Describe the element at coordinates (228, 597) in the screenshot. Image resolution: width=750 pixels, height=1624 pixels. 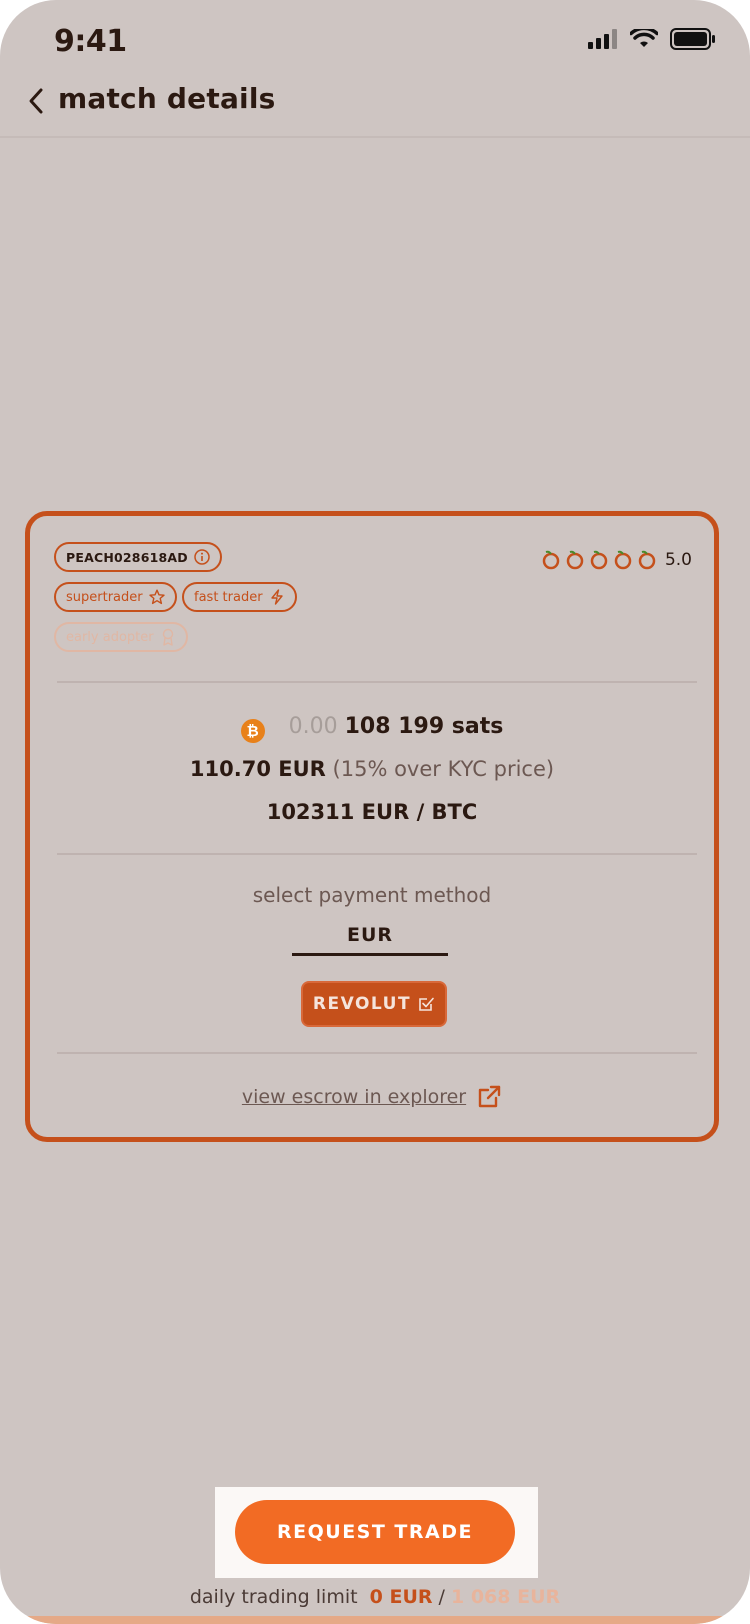
I see `fast-trader-label: fast trader` at that location.